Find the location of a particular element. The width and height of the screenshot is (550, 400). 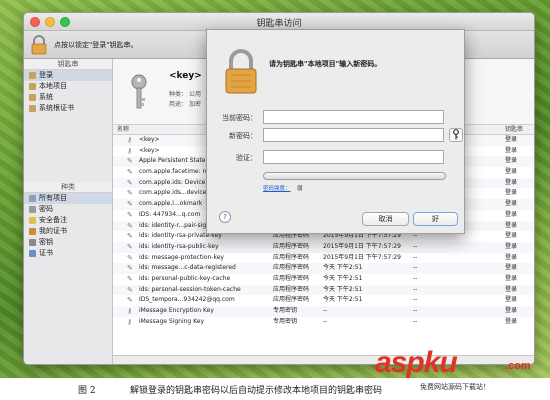

figure-caption: 解锁登录的钥匙串密码以后自动提示修改本地项目的钥匙串密码 is located at coordinates (256, 391).